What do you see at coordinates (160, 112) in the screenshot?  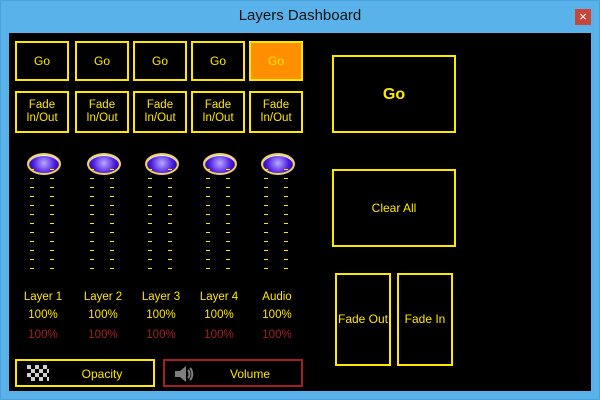 I see `layer-3-fade-button: Fade In/Out` at bounding box center [160, 112].